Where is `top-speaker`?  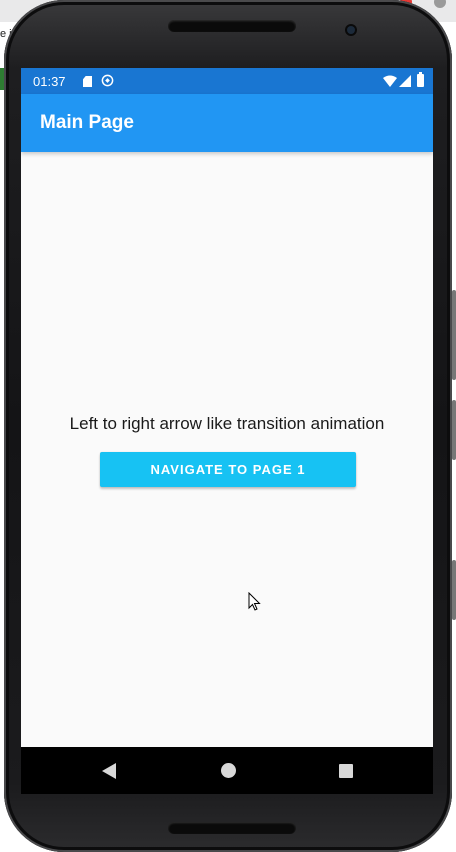
top-speaker is located at coordinates (232, 26).